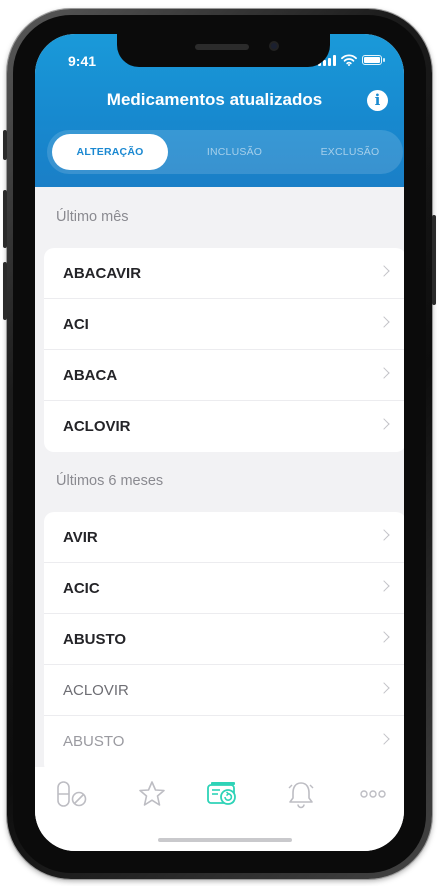 The height and width of the screenshot is (886, 439). I want to click on speaker-grille, so click(222, 47).